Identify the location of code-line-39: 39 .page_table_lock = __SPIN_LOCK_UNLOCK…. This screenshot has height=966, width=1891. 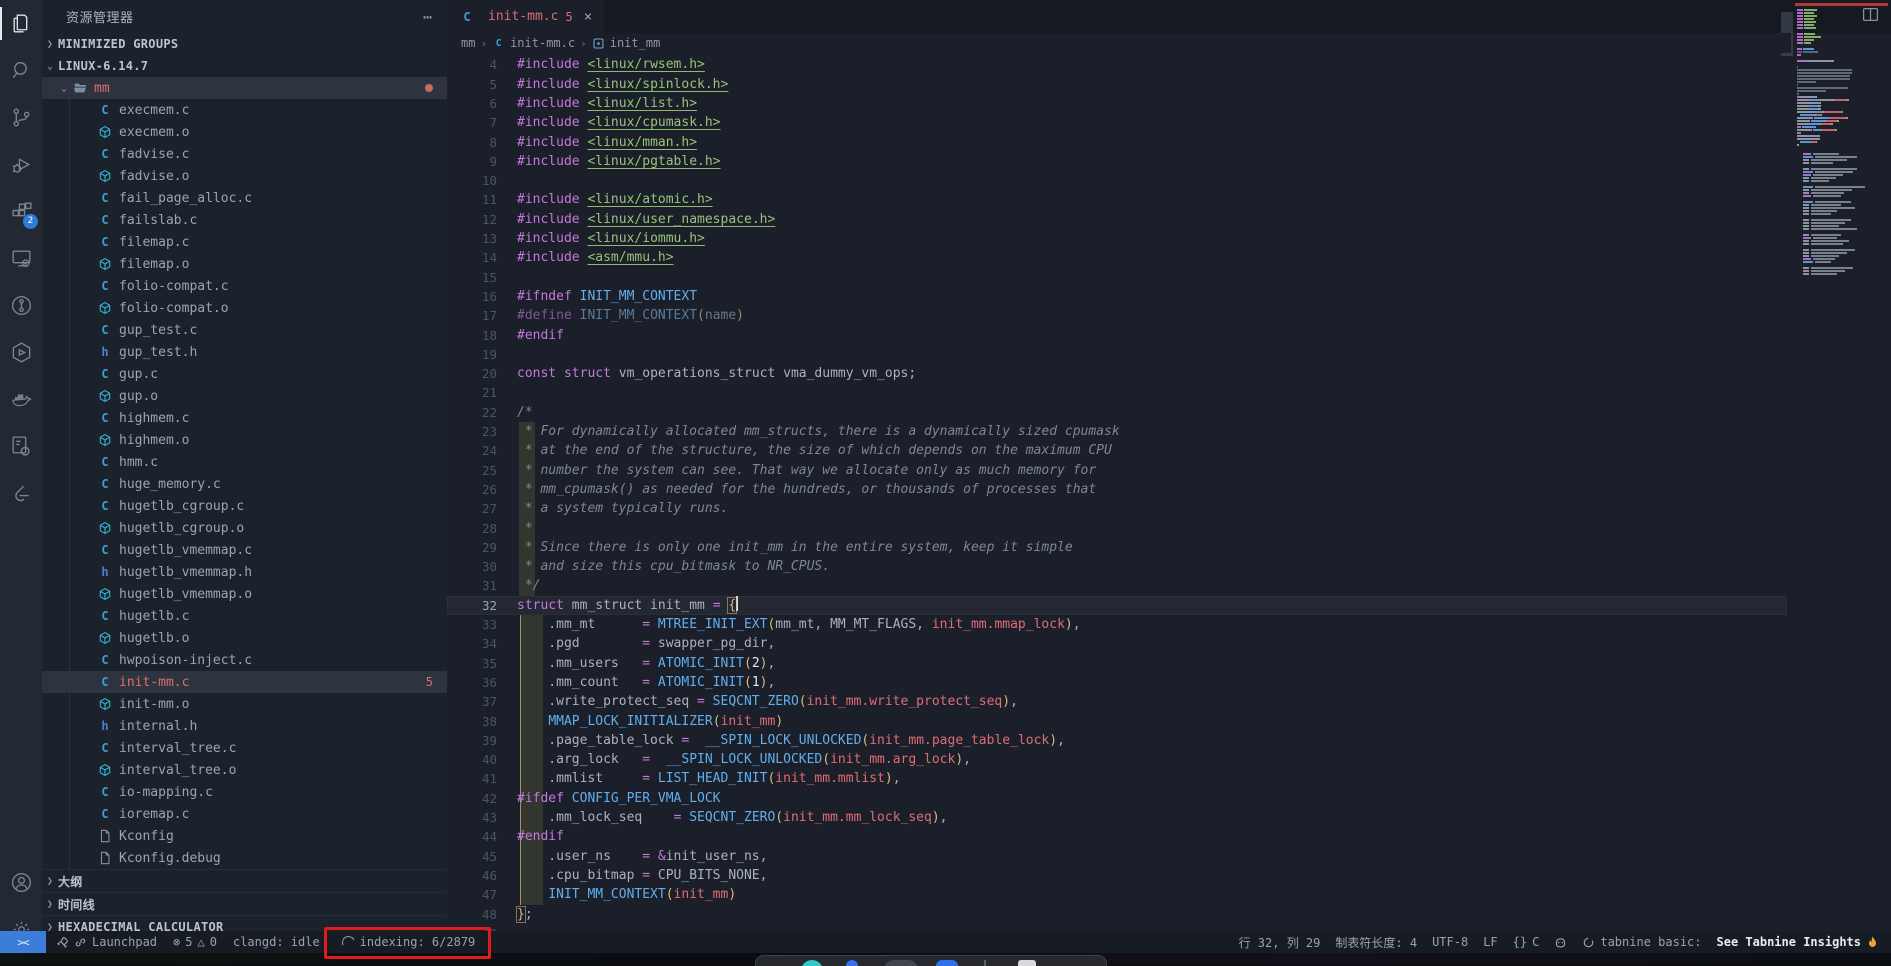
(1169, 740).